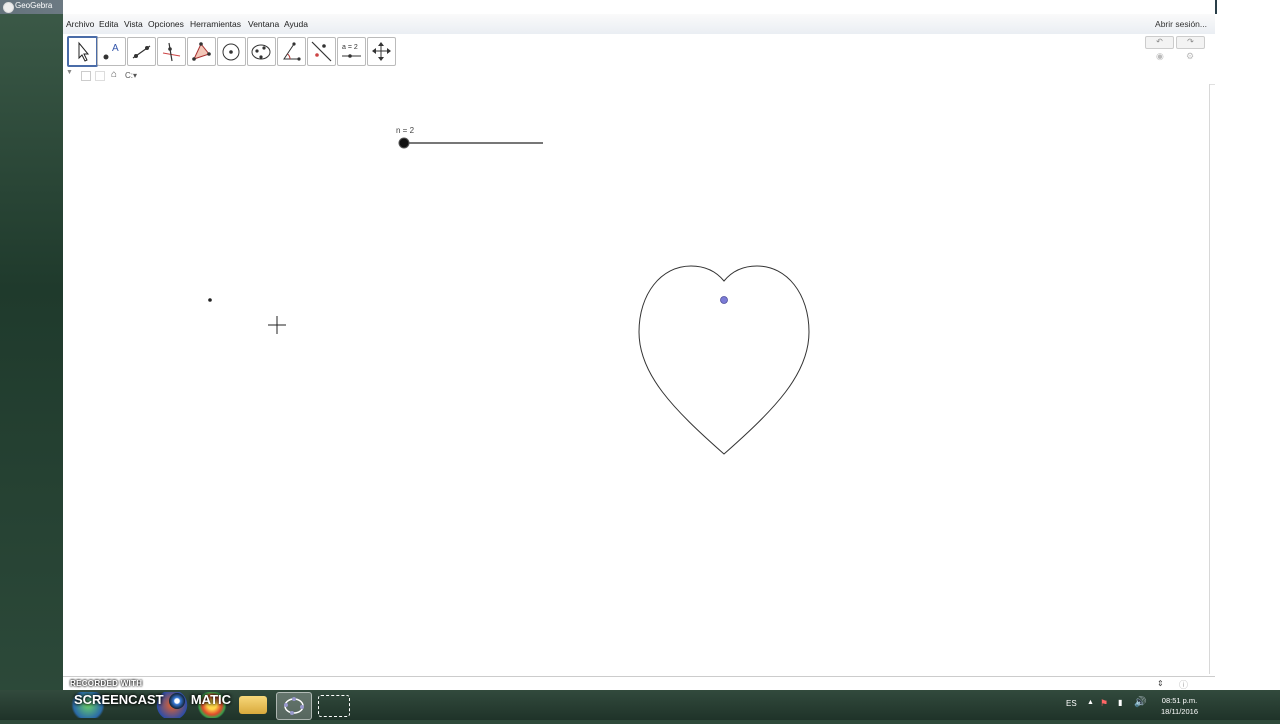 This screenshot has height=724, width=1280. I want to click on slider-knob, so click(404, 143).